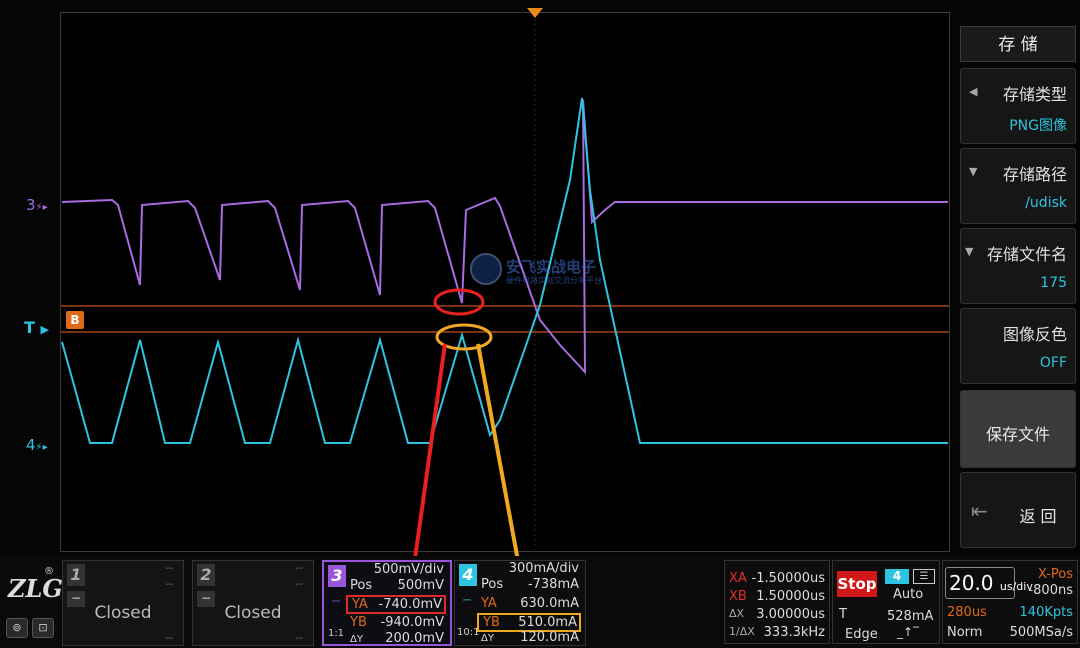 The image size is (1080, 648). What do you see at coordinates (1018, 266) in the screenshot?
I see `menu-storage-filename: ▼ 存储文件名 175` at bounding box center [1018, 266].